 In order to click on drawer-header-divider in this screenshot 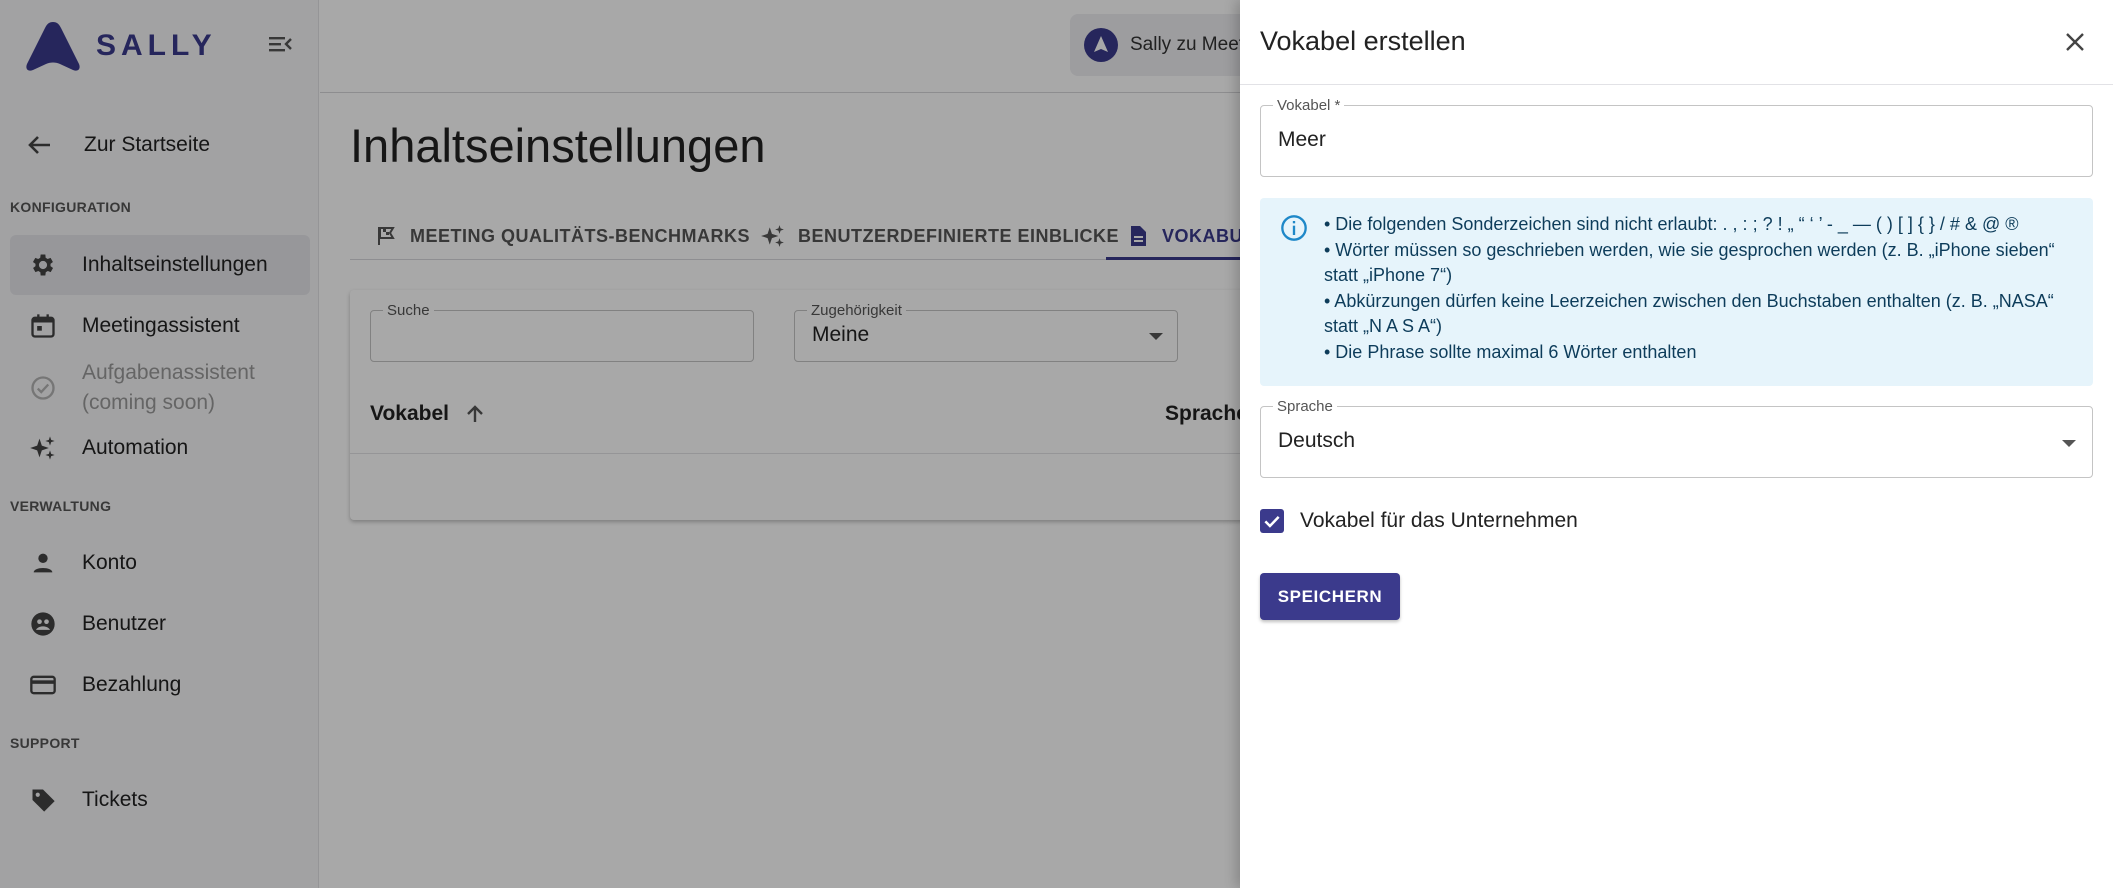, I will do `click(1676, 84)`.